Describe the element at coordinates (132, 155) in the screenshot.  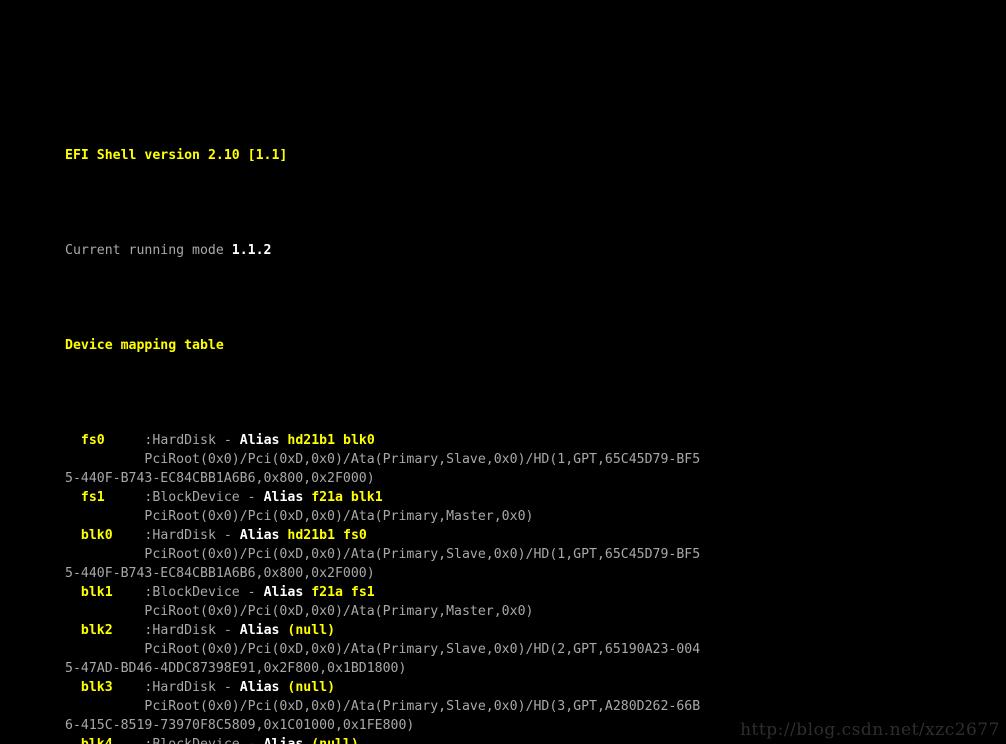
I see `banner-label: EFI Shell version` at that location.